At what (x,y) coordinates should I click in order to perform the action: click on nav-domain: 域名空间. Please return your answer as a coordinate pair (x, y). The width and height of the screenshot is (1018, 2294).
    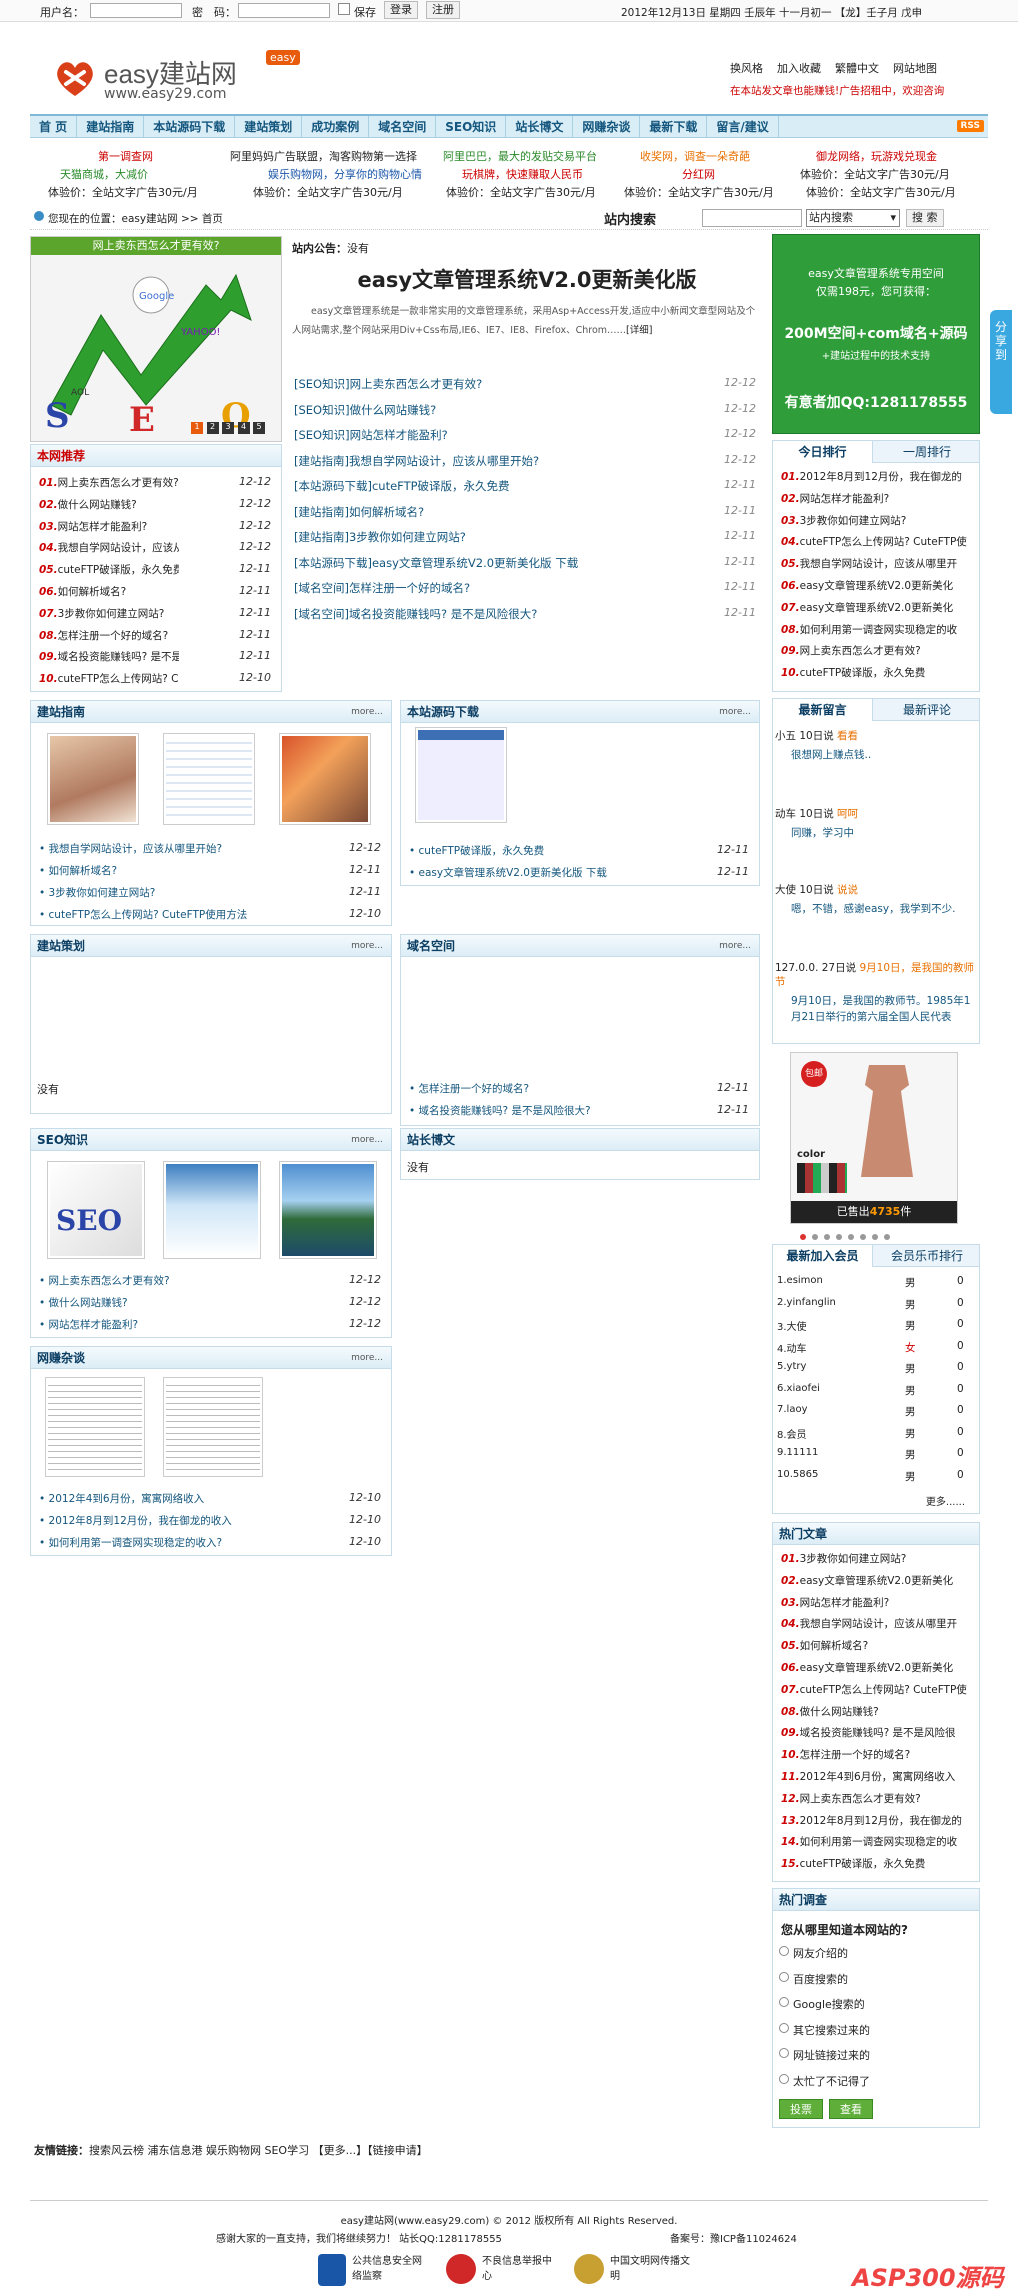
    Looking at the image, I should click on (403, 127).